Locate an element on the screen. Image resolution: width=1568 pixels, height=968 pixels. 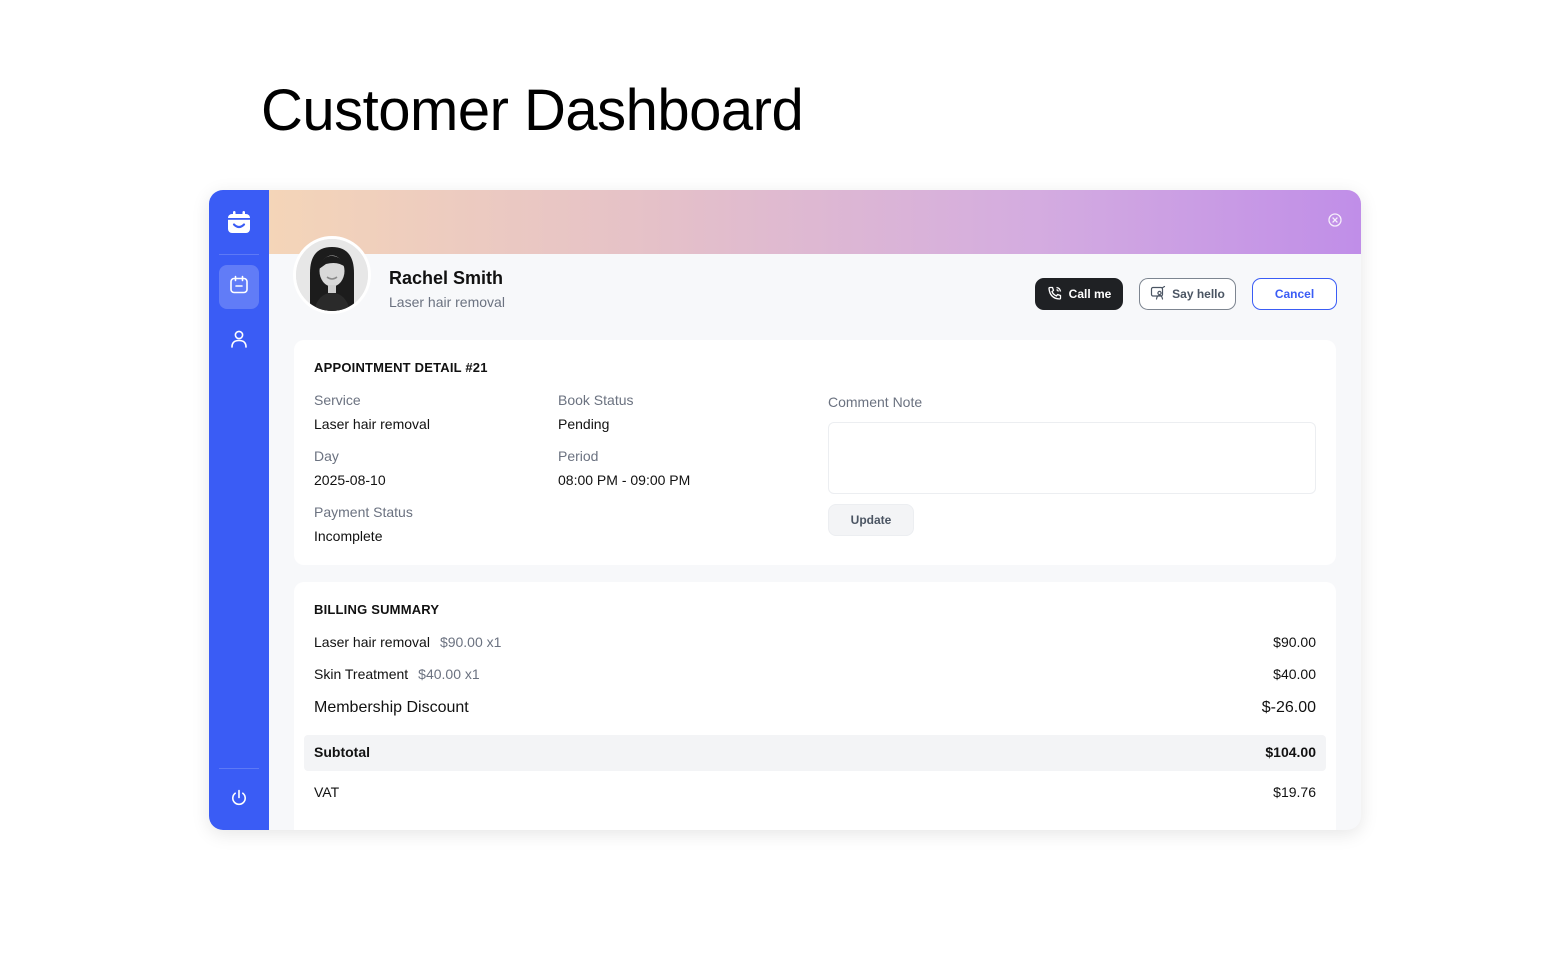
close-button is located at coordinates (1335, 222).